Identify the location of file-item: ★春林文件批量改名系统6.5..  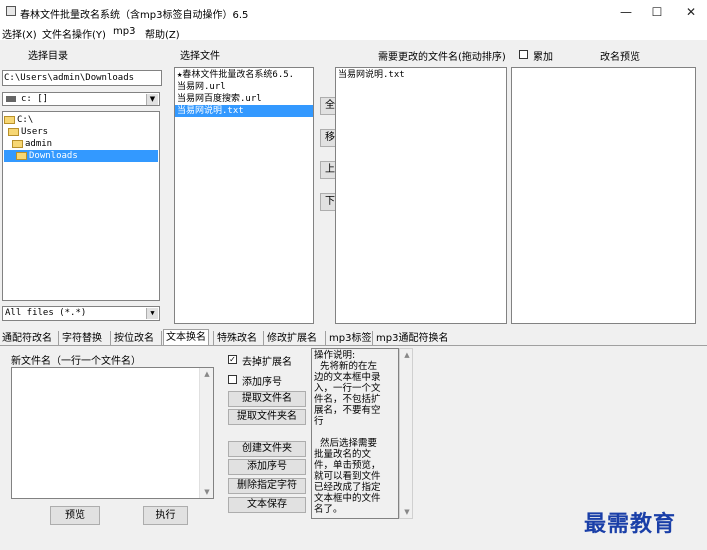
(244, 75).